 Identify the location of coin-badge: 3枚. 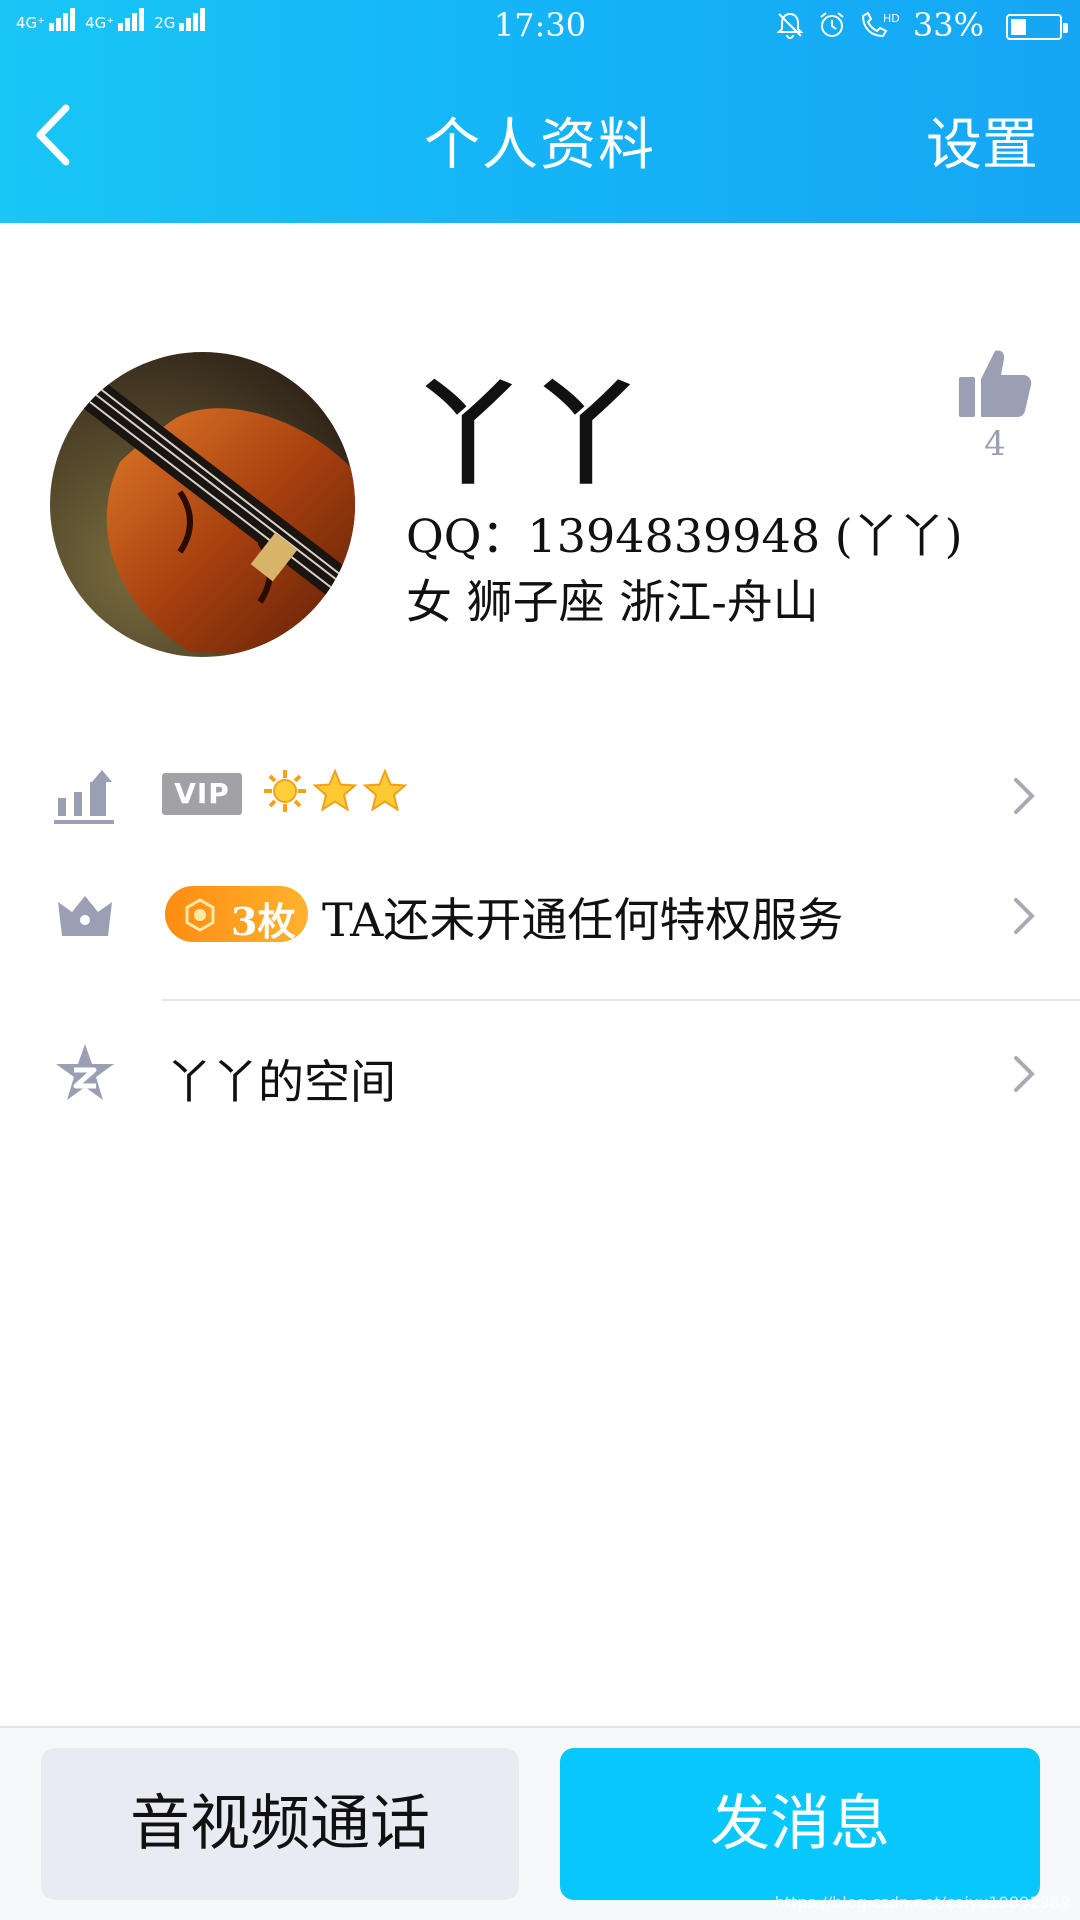
(236, 915).